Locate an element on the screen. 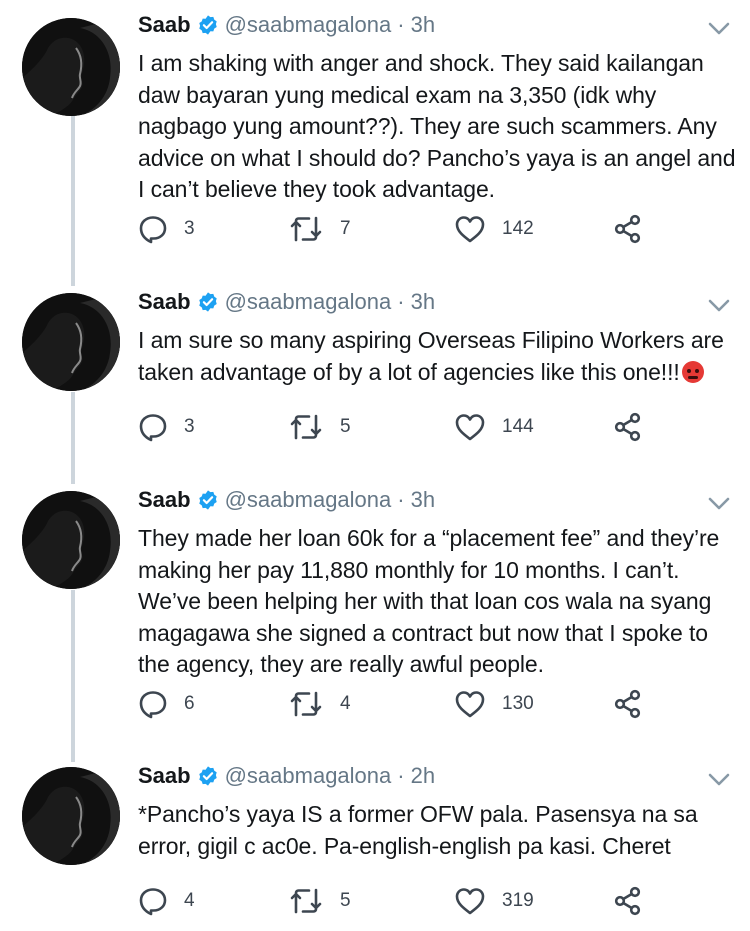 The width and height of the screenshot is (750, 931). reply-button: 4 is located at coordinates (166, 901).